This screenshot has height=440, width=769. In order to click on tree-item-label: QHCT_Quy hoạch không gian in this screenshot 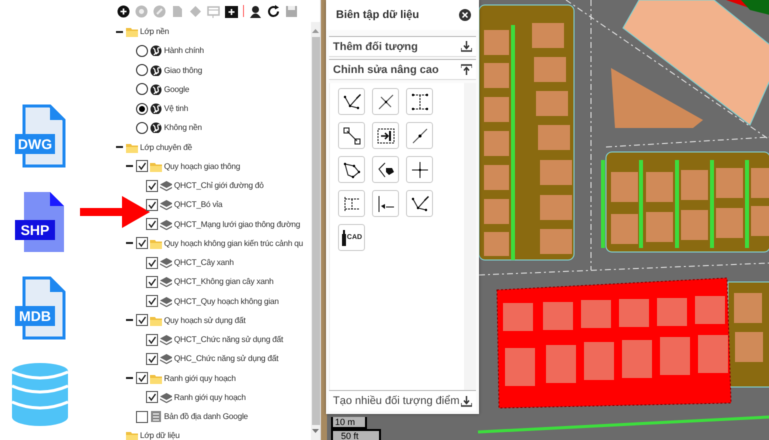, I will do `click(226, 301)`.